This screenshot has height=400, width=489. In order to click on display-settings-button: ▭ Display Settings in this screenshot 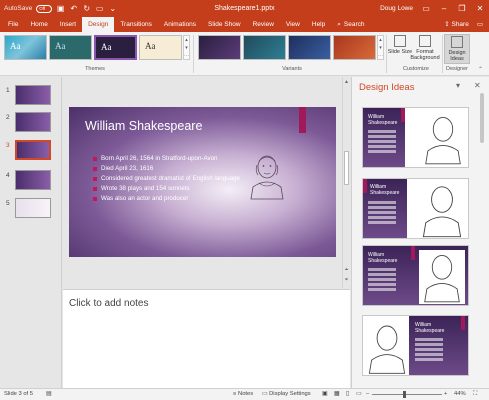, I will do `click(286, 394)`.